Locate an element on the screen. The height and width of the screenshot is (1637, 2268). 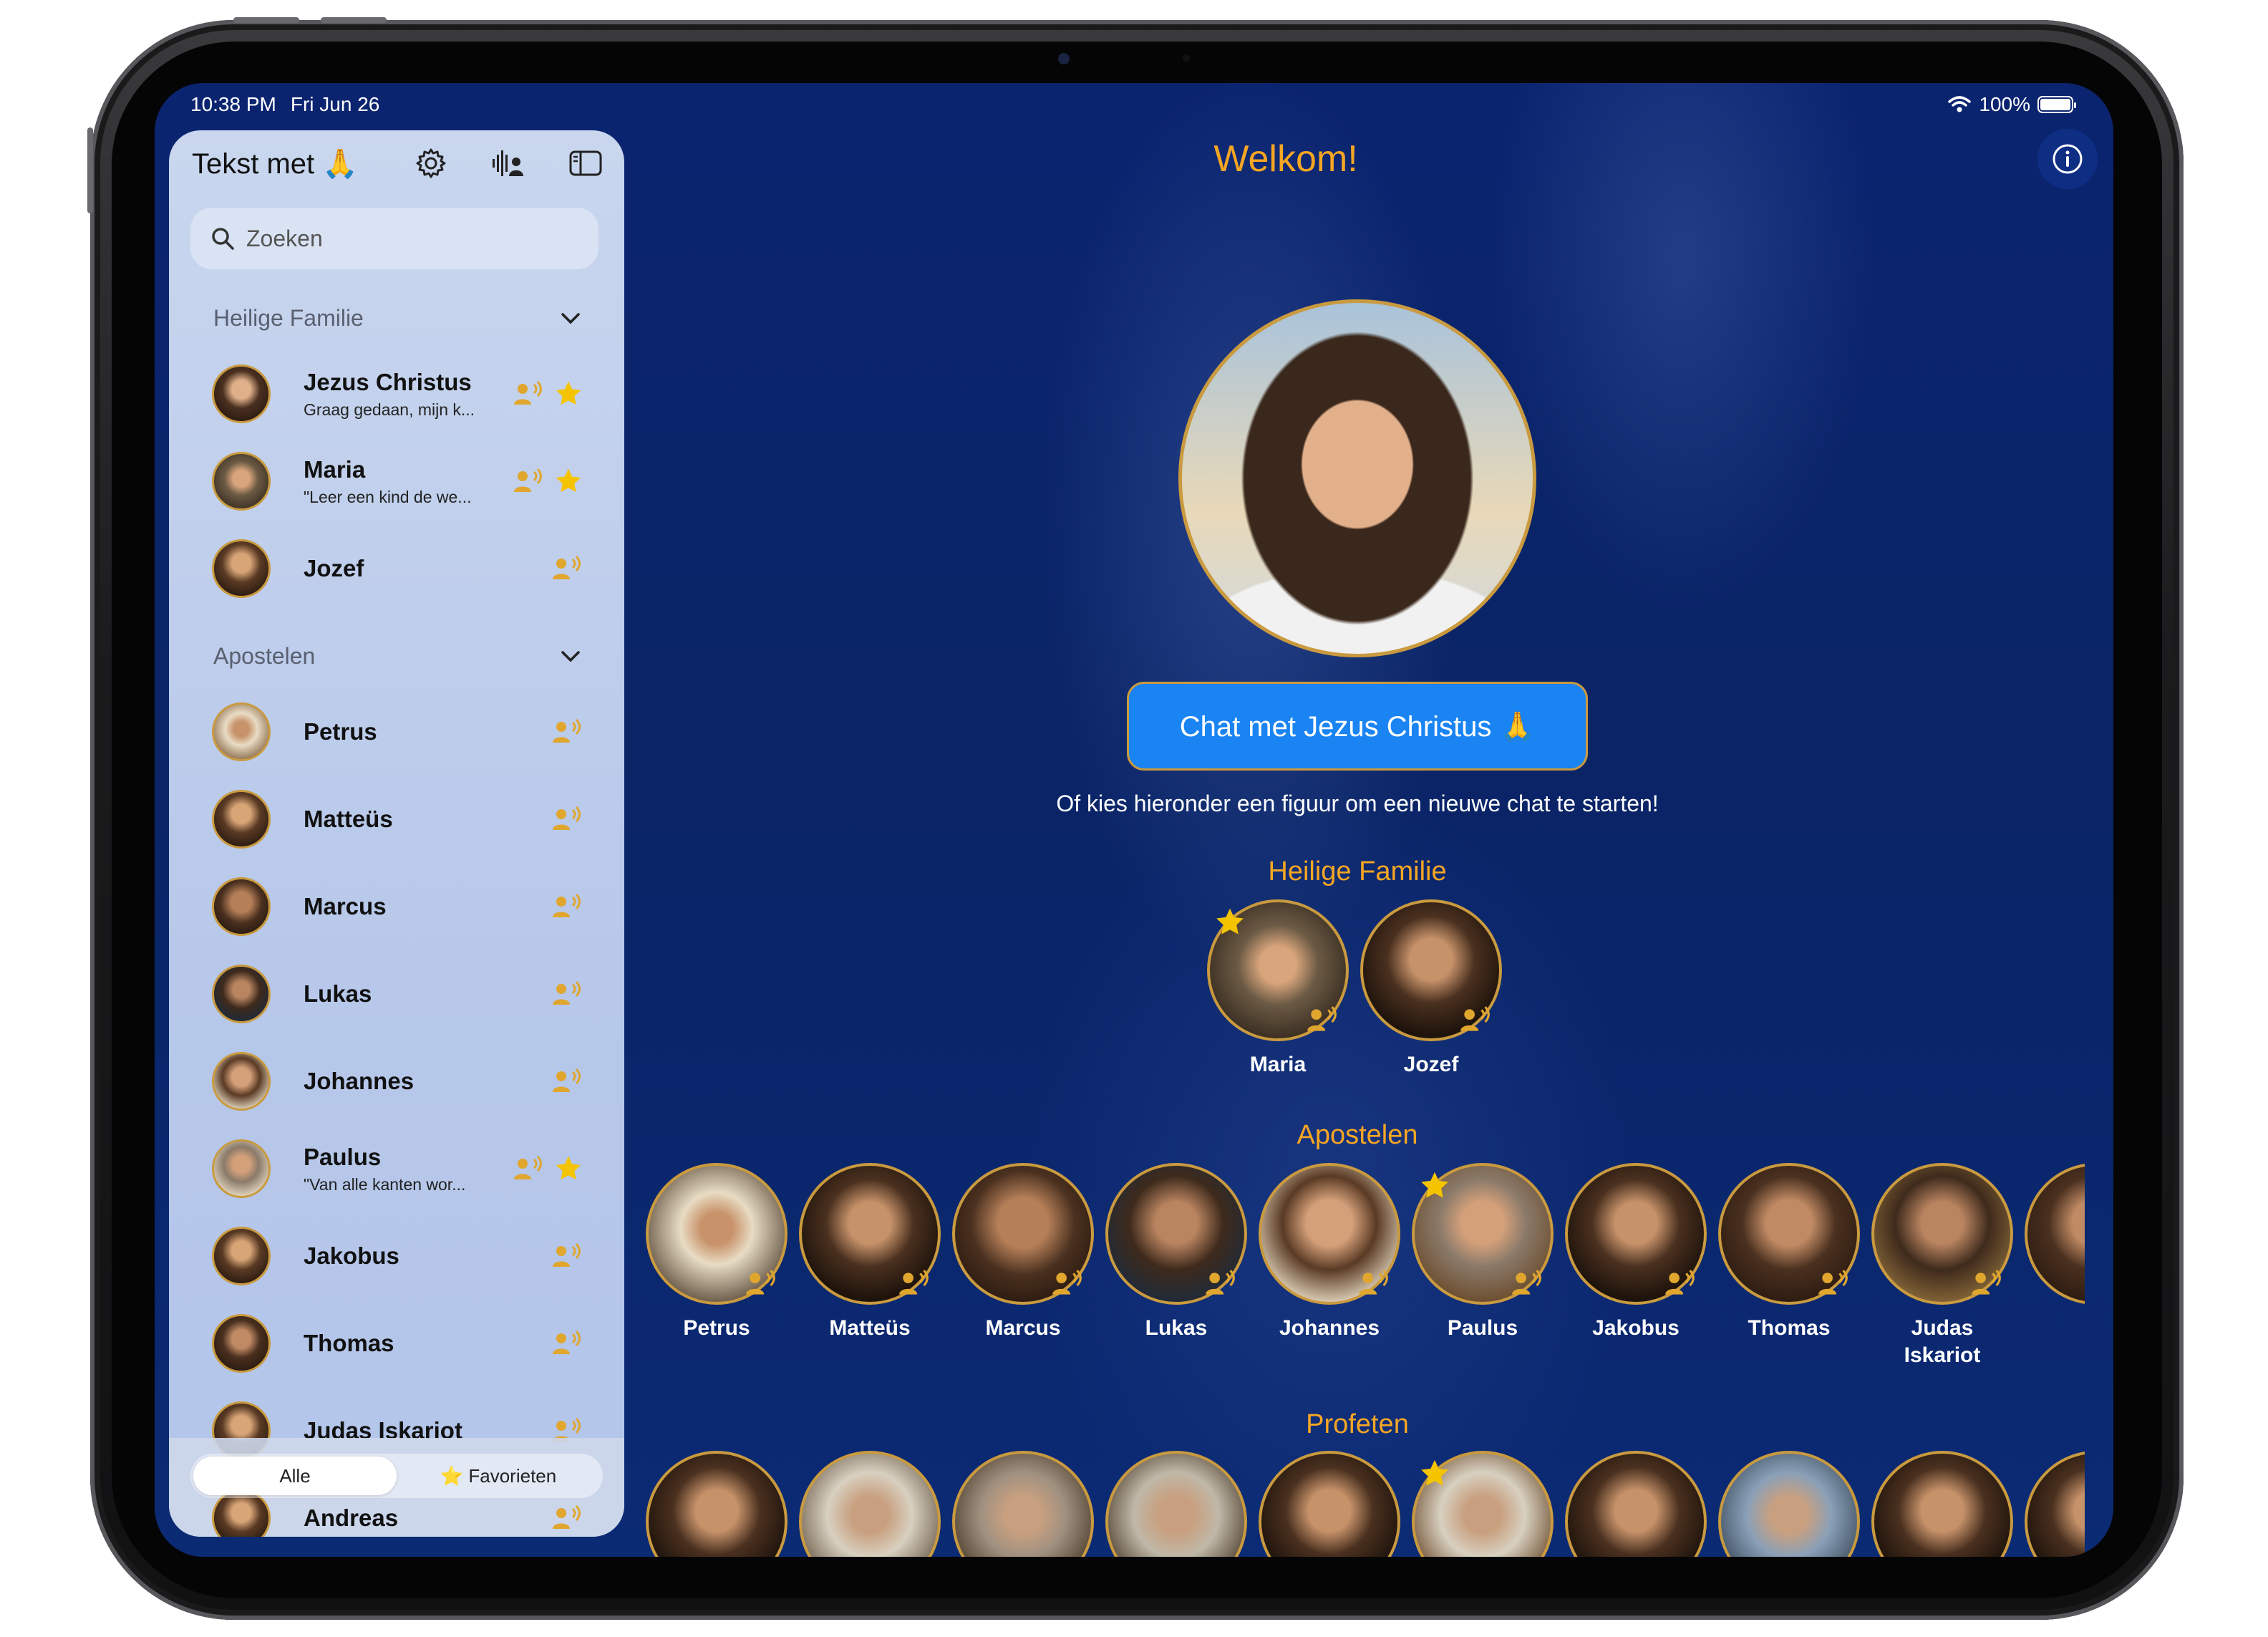
figure-name: Jakobus is located at coordinates (1636, 1328).